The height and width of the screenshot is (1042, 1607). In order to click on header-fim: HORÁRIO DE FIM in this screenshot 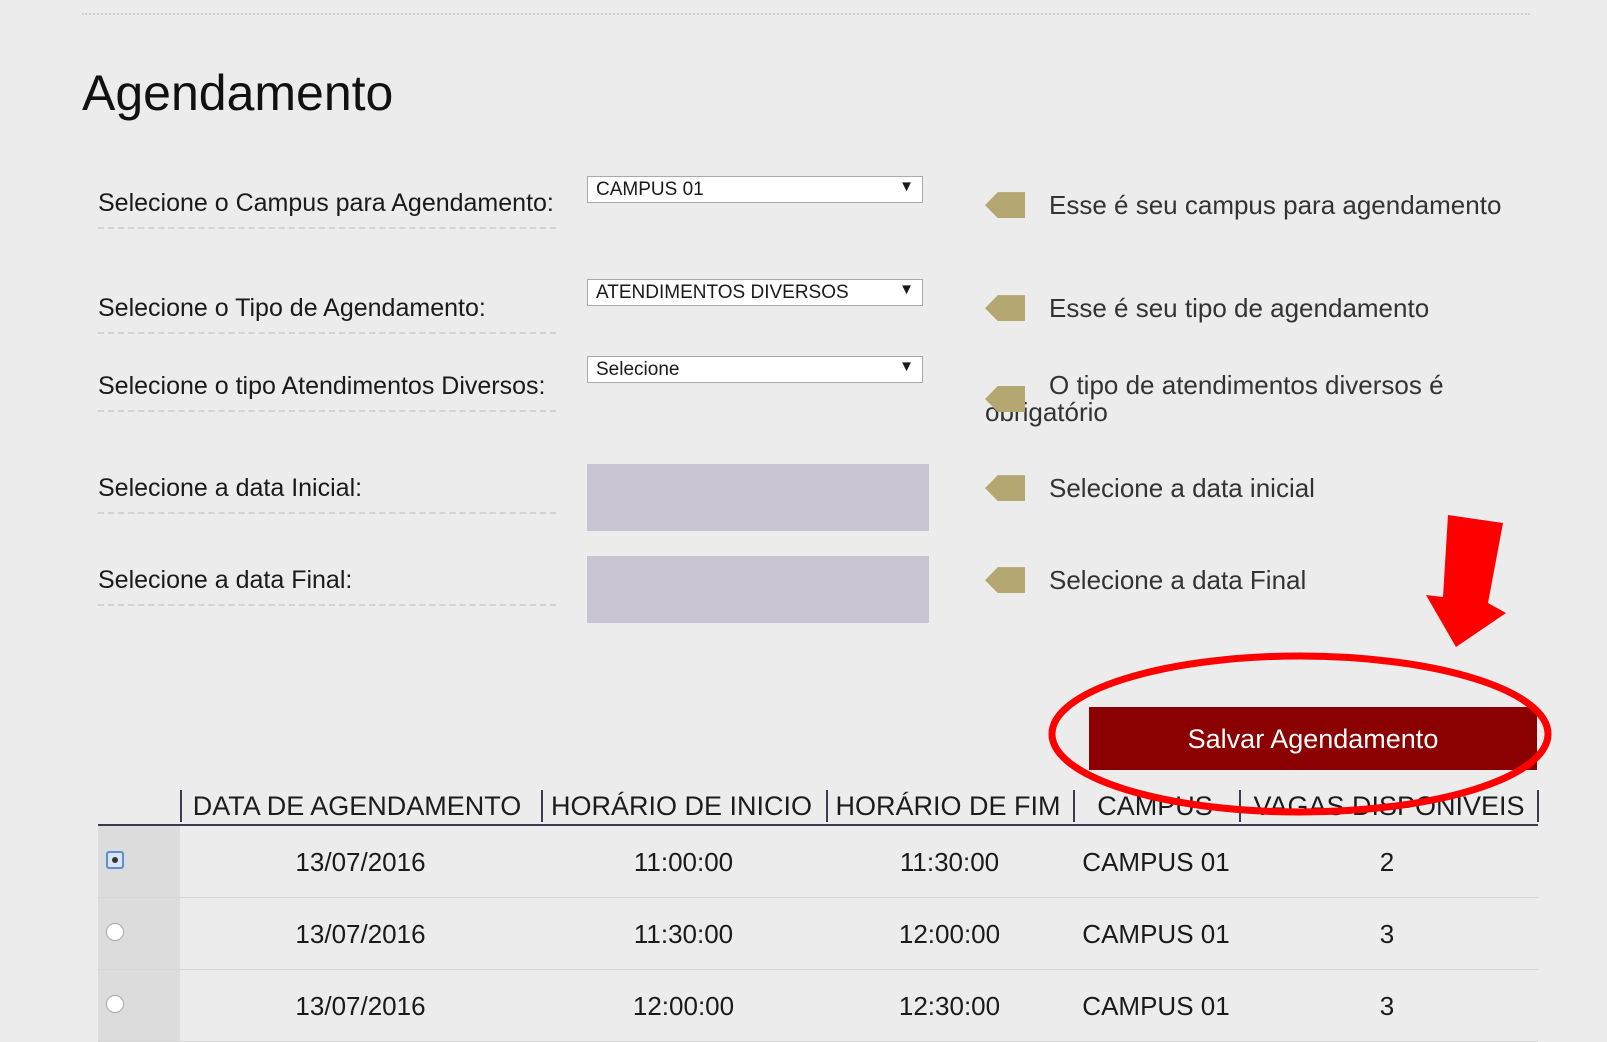, I will do `click(947, 806)`.